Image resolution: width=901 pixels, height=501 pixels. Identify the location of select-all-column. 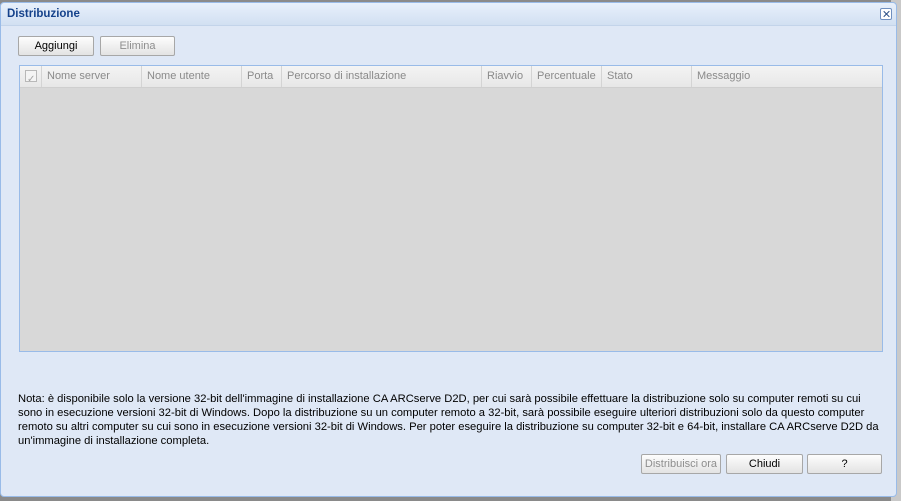
(31, 78).